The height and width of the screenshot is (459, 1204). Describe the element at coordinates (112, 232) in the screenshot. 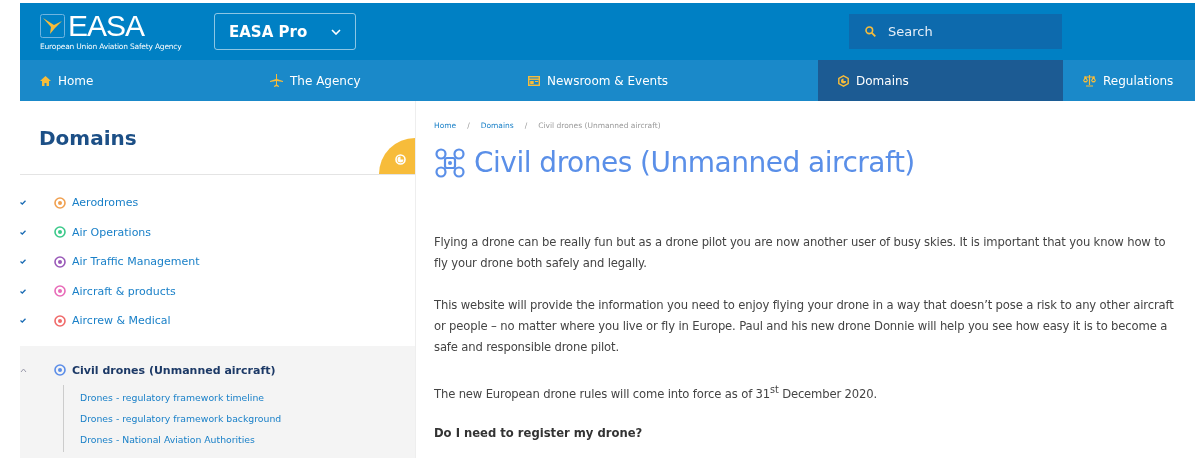

I see `sidebar-link: Air Operations` at that location.